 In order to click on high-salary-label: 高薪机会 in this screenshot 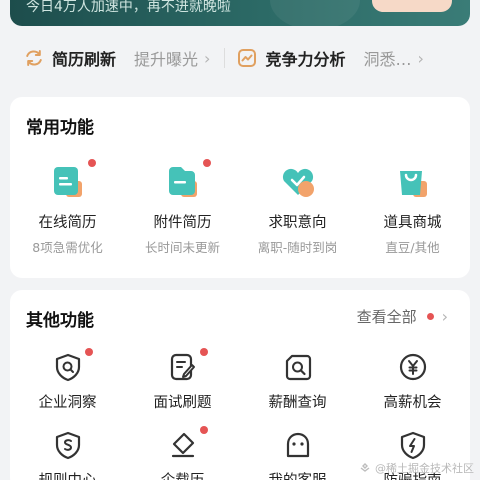, I will do `click(412, 403)`.